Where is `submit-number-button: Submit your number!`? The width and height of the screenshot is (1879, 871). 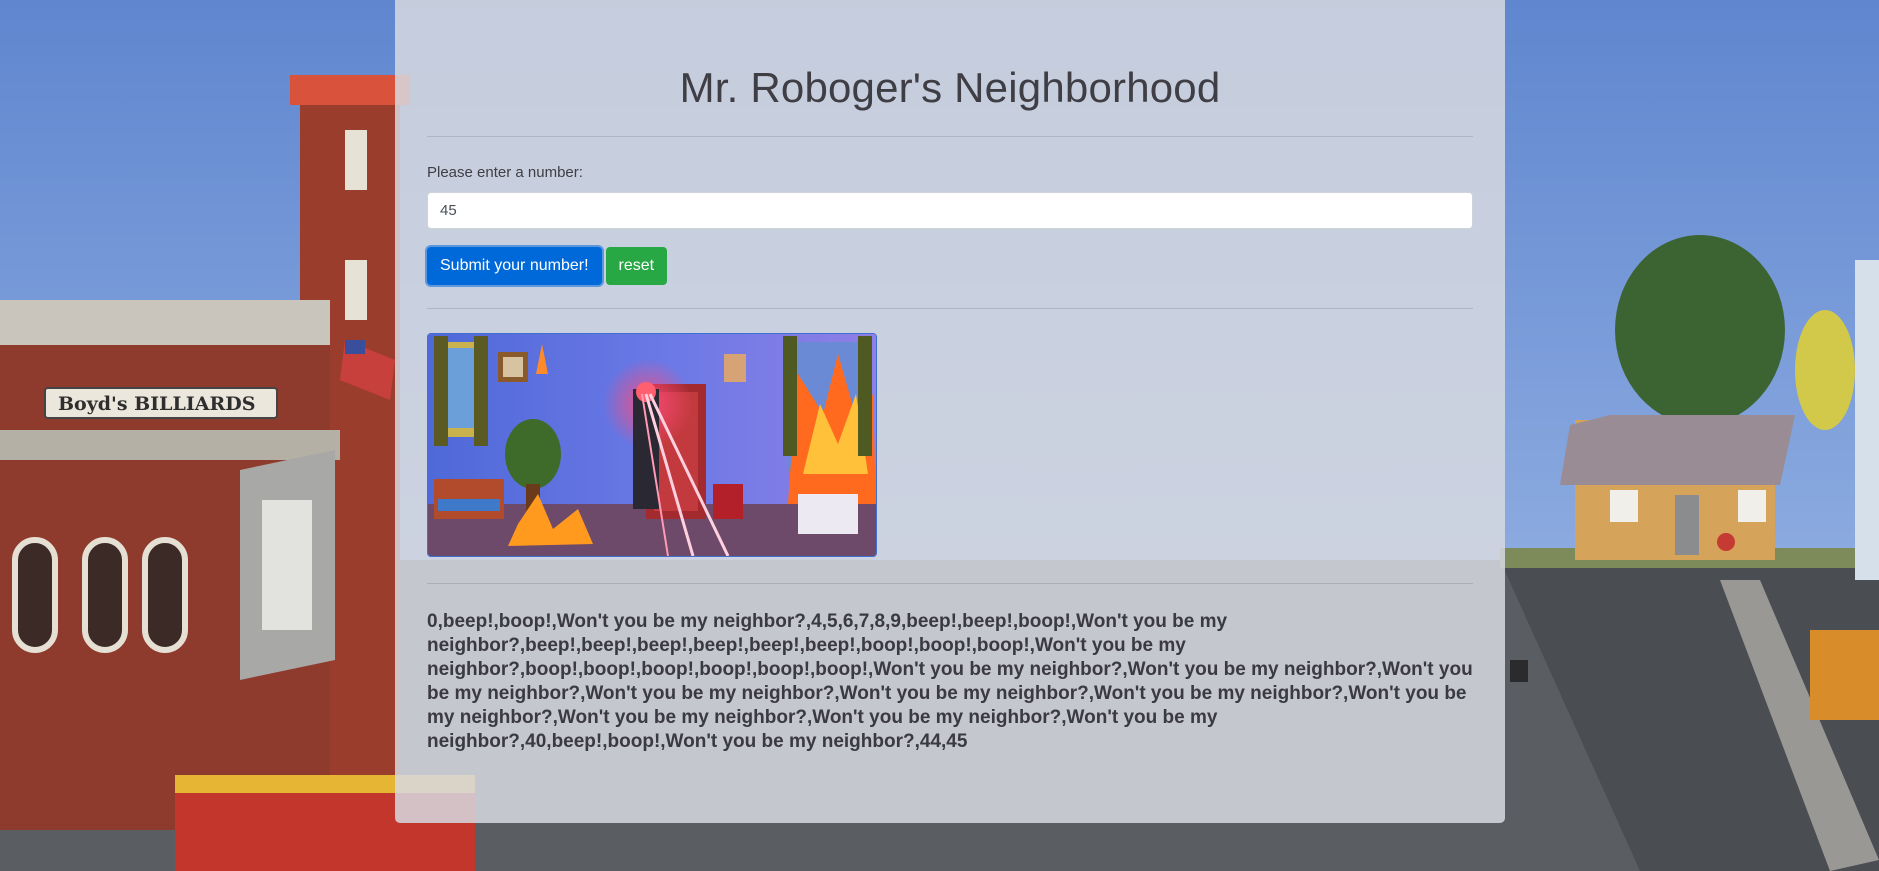 submit-number-button: Submit your number! is located at coordinates (514, 266).